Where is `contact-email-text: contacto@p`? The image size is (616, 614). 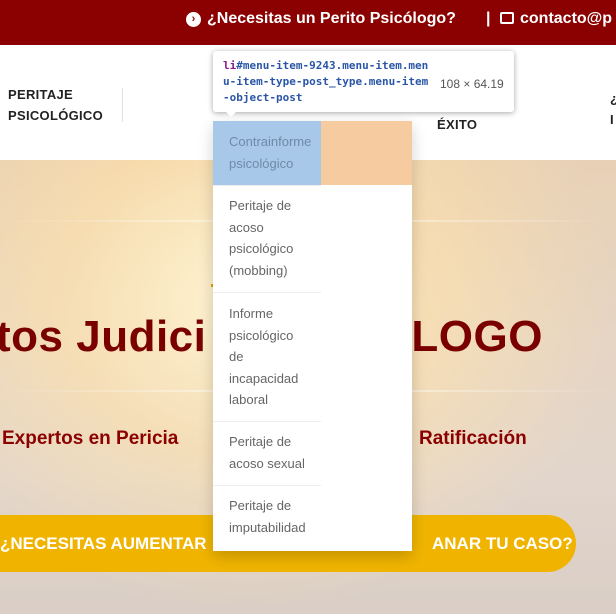 contact-email-text: contacto@p is located at coordinates (566, 18).